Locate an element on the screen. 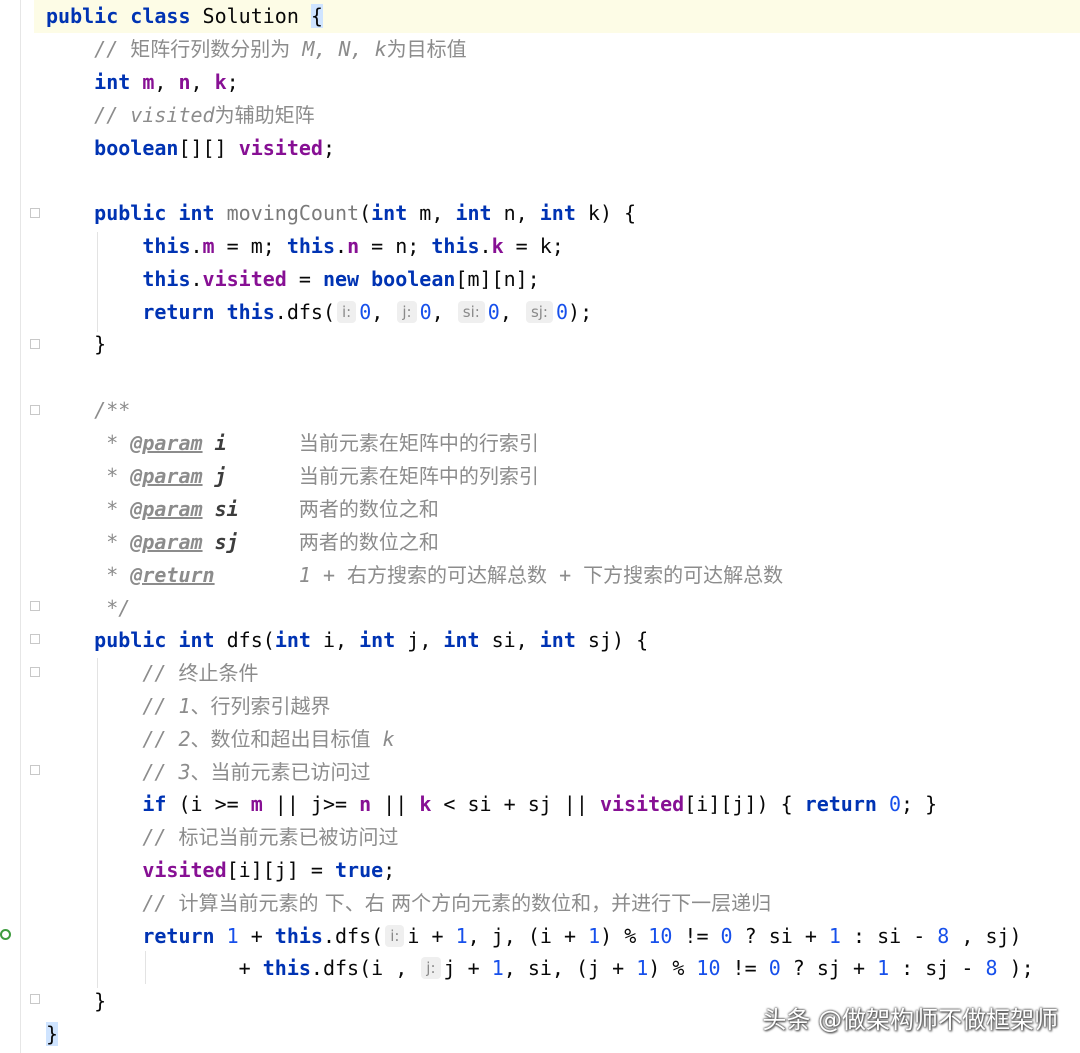  code-line: // 计算当前元素的 下、右 两个方向元素的数位和，并进行下一层递归 is located at coordinates (457, 903).